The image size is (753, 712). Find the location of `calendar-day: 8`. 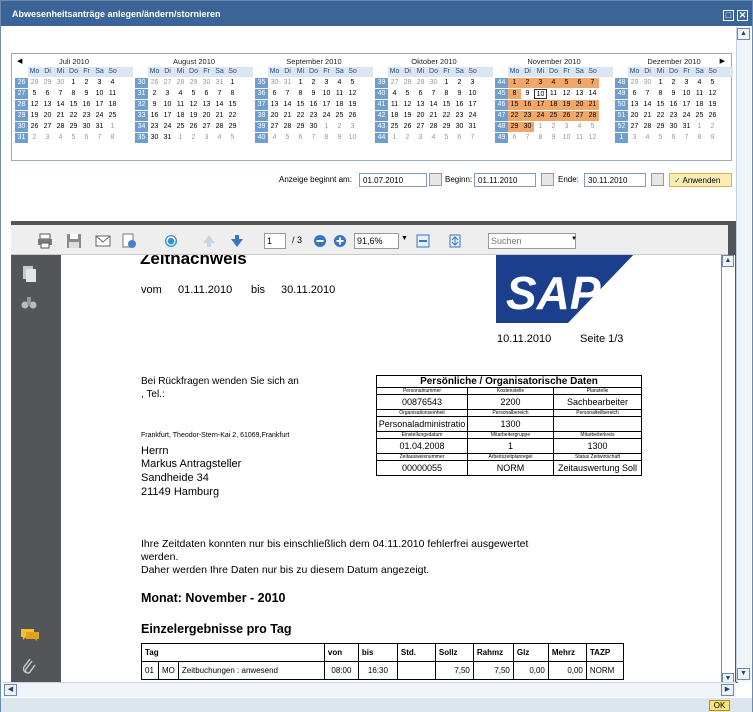

calendar-day: 8 is located at coordinates (540, 138).